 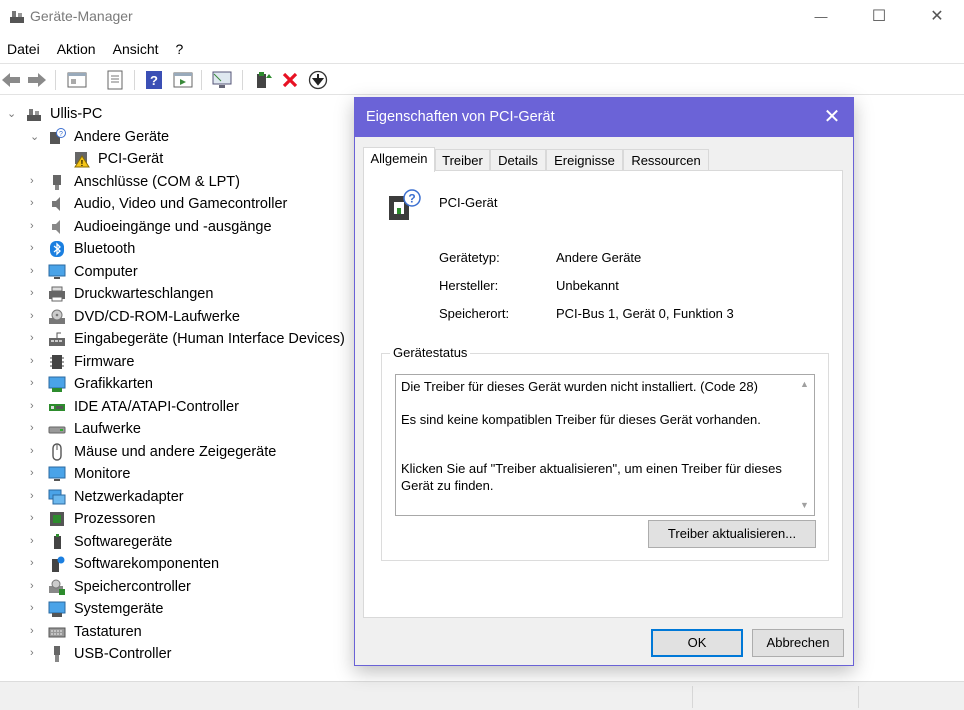 I want to click on tree-category-label: Speichercontroller, so click(x=132, y=586).